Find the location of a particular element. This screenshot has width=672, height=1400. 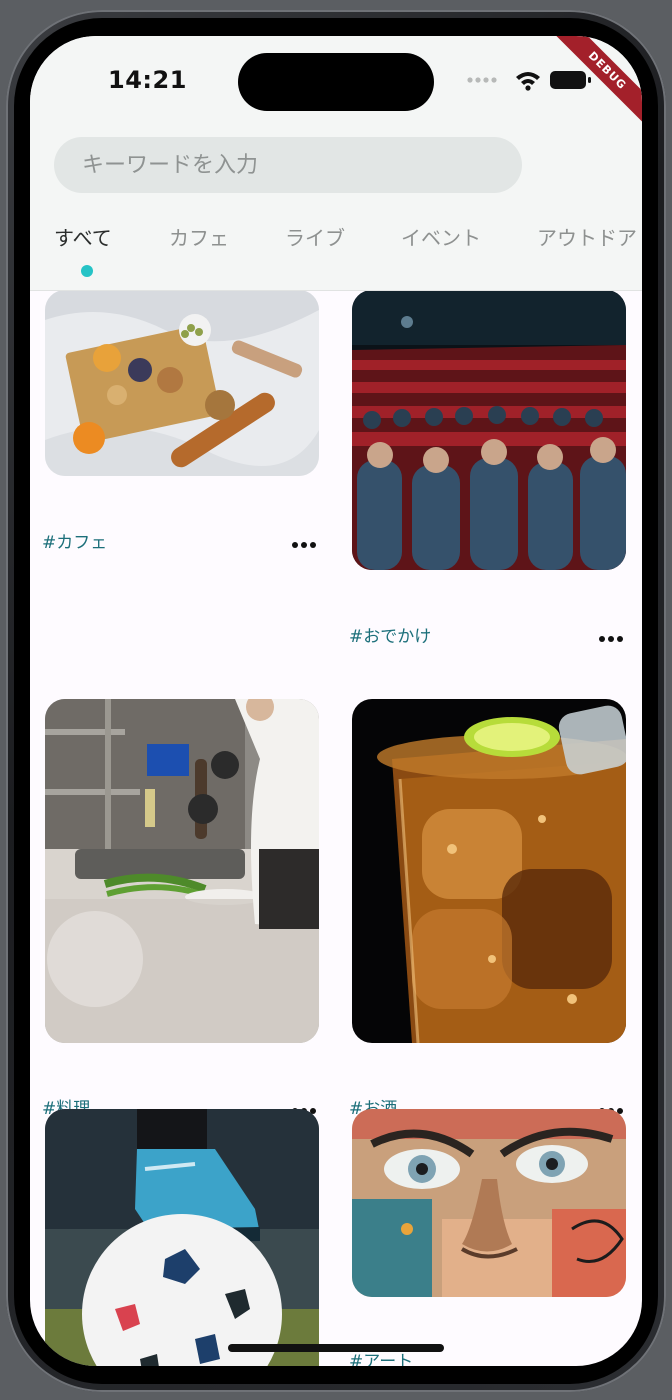

tab-event: イベント is located at coordinates (441, 236).